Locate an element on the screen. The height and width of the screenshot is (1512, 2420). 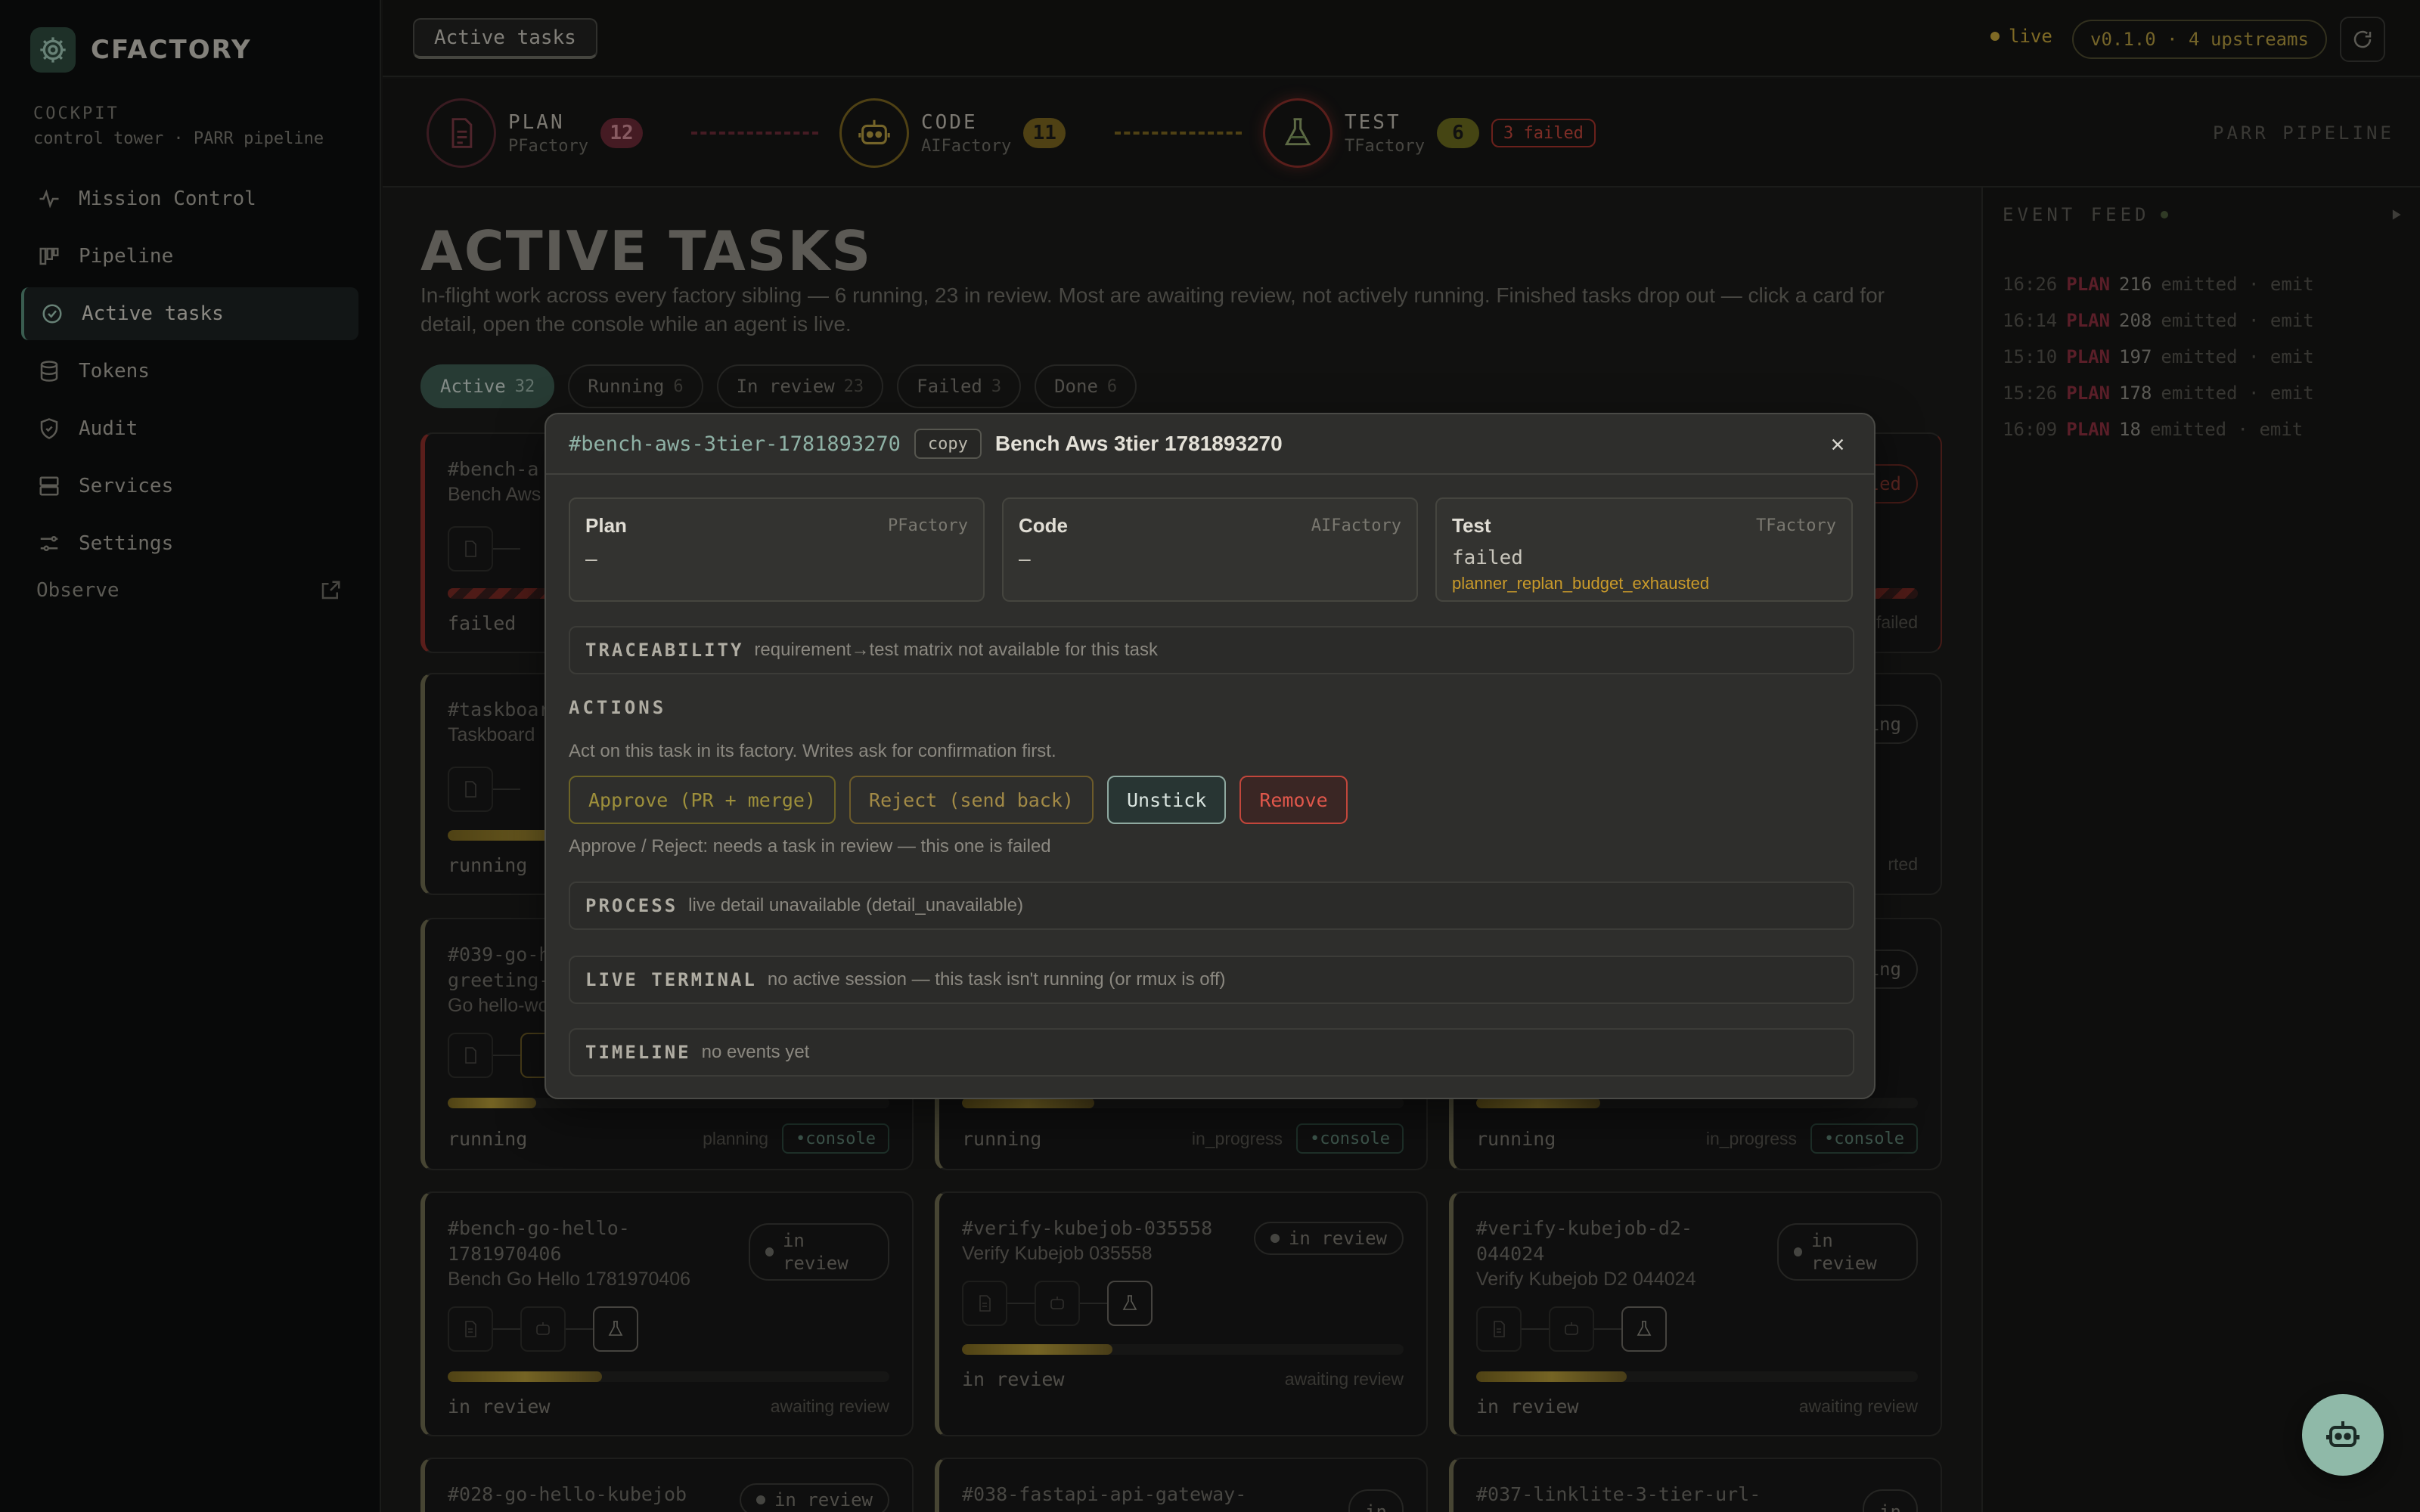
stage-box-factory: AIFactory is located at coordinates (1356, 525).